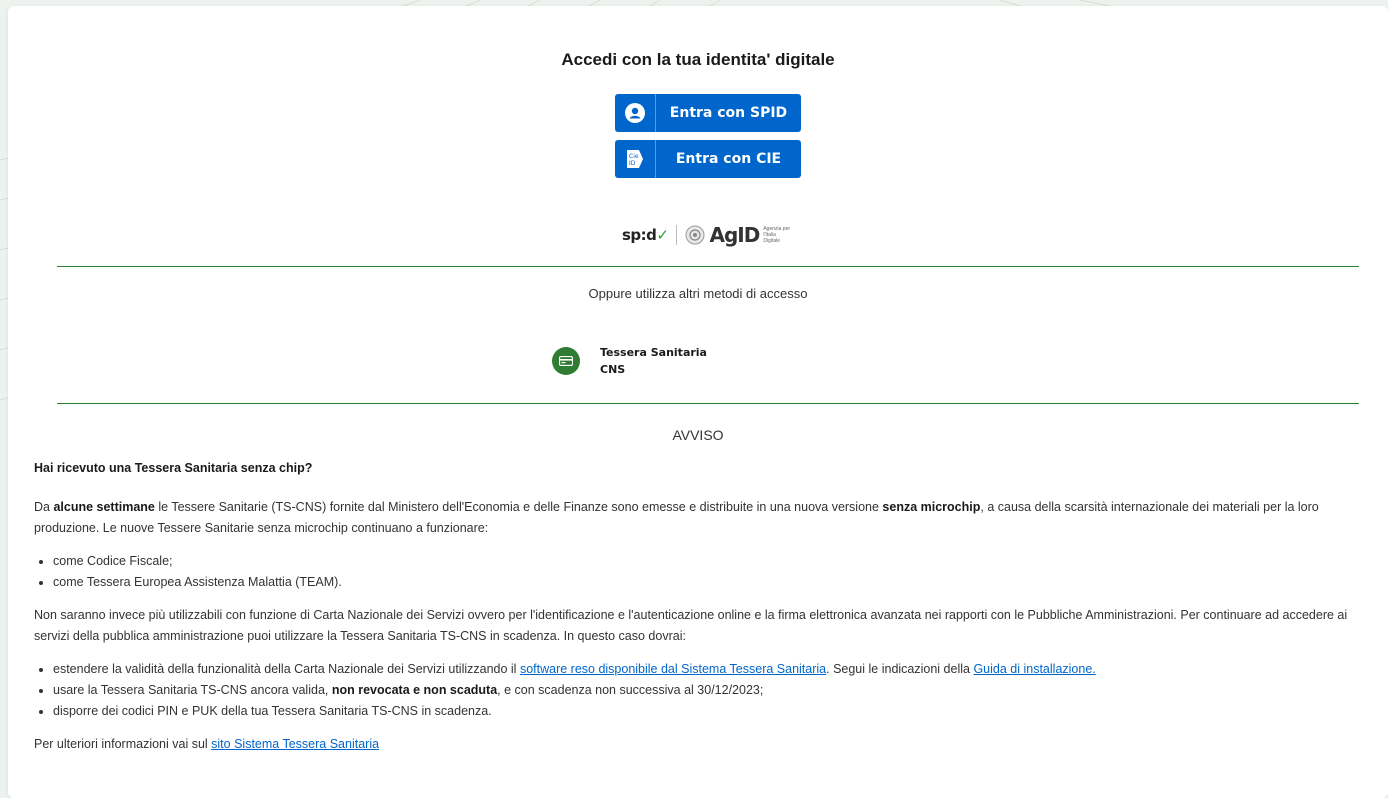 The image size is (1388, 798). I want to click on other-methods-label: Oppure utilizza altri metodi di accesso, so click(698, 293).